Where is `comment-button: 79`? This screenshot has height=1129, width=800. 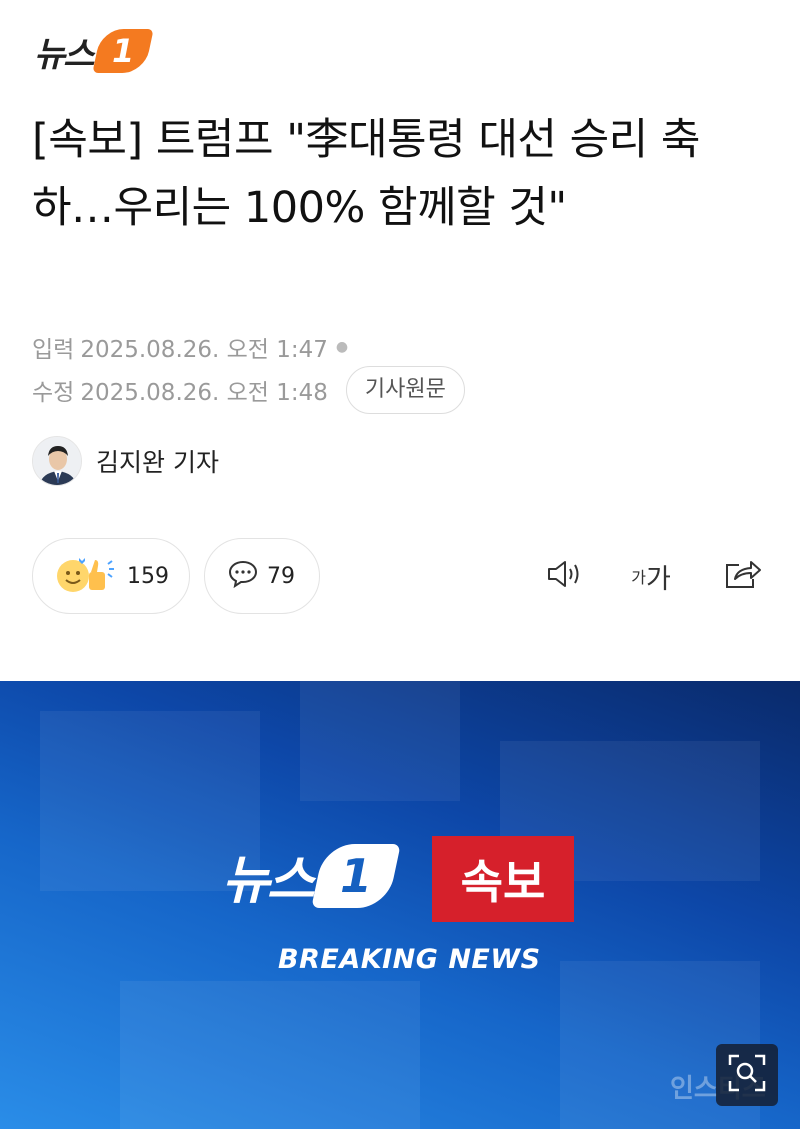
comment-button: 79 is located at coordinates (262, 576).